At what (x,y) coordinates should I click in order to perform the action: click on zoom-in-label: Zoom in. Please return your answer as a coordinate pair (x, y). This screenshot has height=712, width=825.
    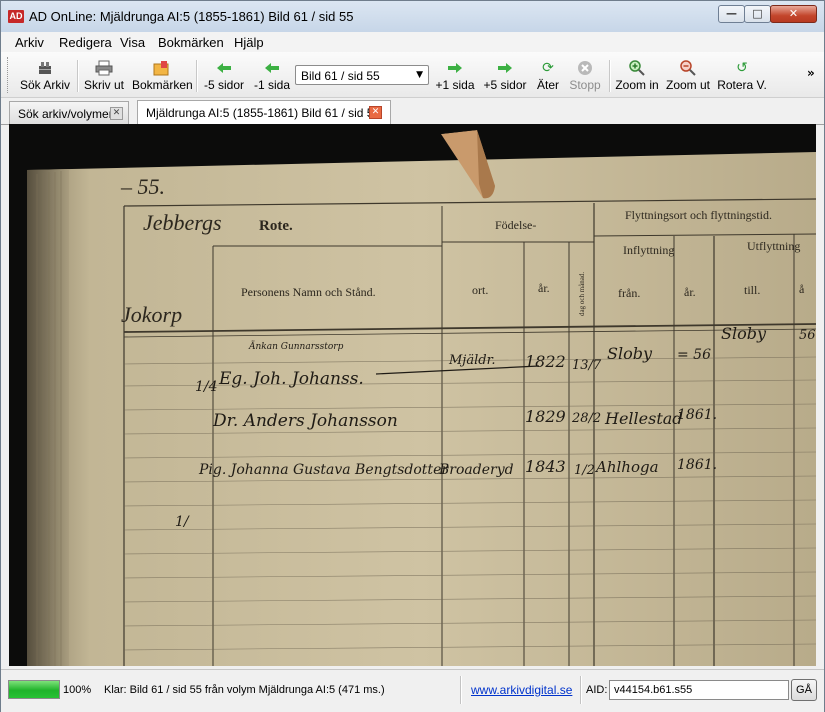
    Looking at the image, I should click on (637, 85).